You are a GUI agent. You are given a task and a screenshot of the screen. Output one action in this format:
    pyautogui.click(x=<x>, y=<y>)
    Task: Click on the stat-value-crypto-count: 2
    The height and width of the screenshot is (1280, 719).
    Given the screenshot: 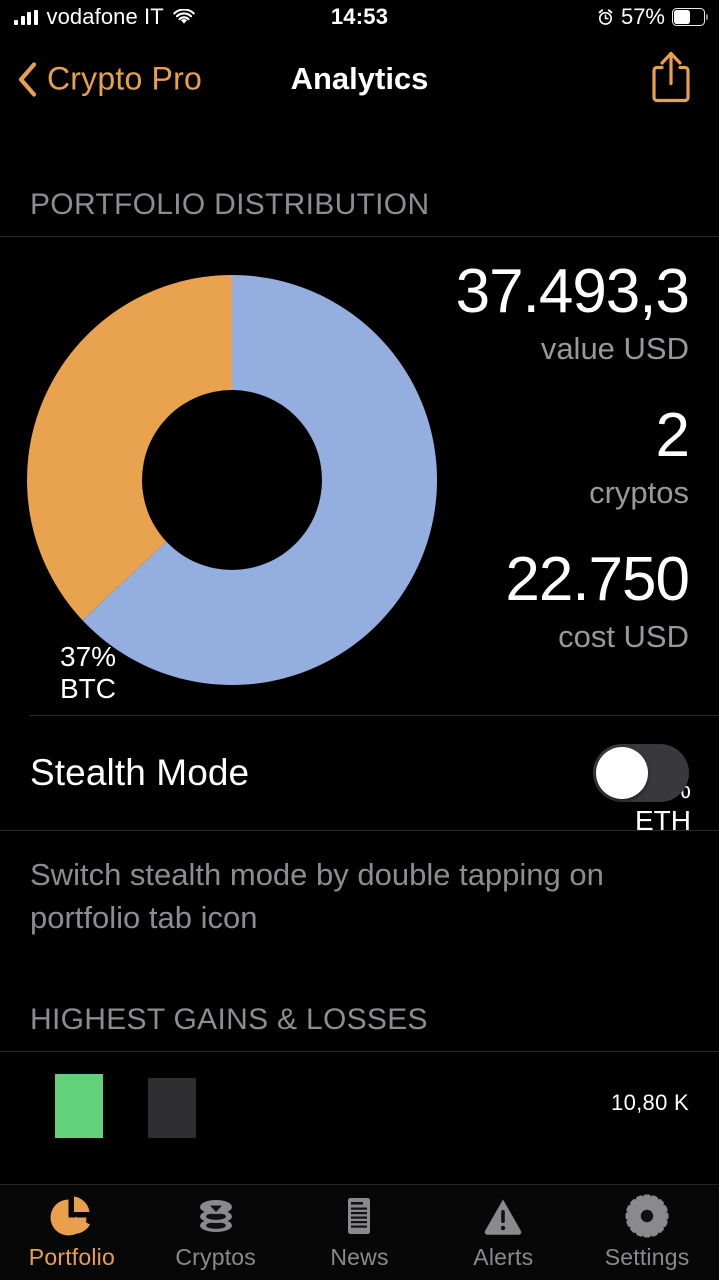 What is the action you would take?
    pyautogui.click(x=672, y=435)
    